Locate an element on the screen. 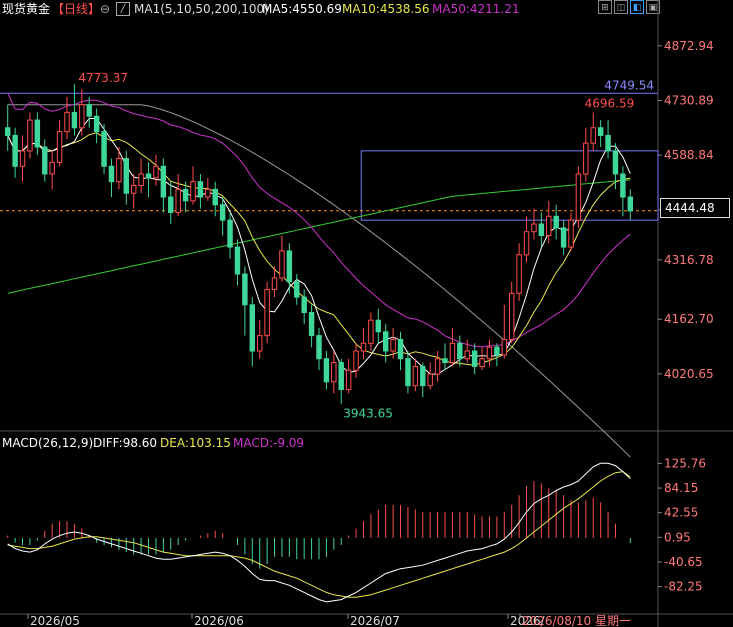 The height and width of the screenshot is (627, 733). y-tick-label: 4162.70 is located at coordinates (689, 319).